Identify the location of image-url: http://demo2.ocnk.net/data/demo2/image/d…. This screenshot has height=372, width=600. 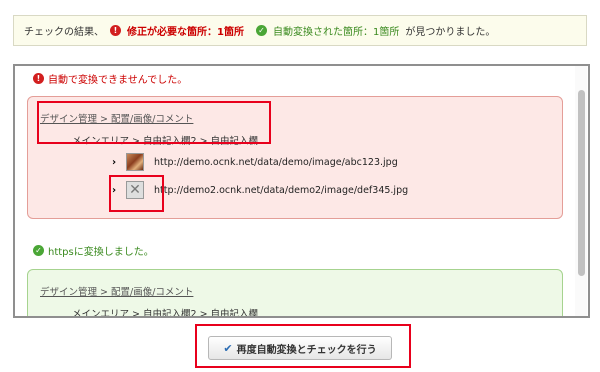
(281, 190).